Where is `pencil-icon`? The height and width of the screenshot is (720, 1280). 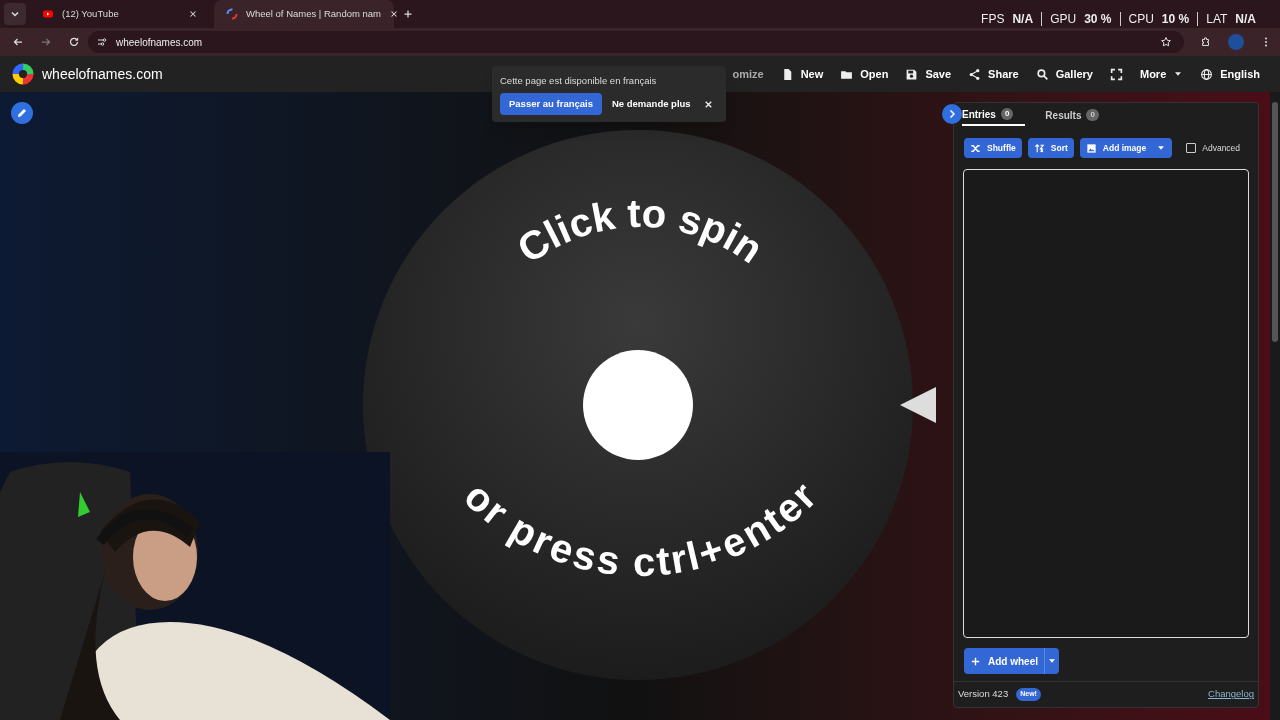
pencil-icon is located at coordinates (22, 113).